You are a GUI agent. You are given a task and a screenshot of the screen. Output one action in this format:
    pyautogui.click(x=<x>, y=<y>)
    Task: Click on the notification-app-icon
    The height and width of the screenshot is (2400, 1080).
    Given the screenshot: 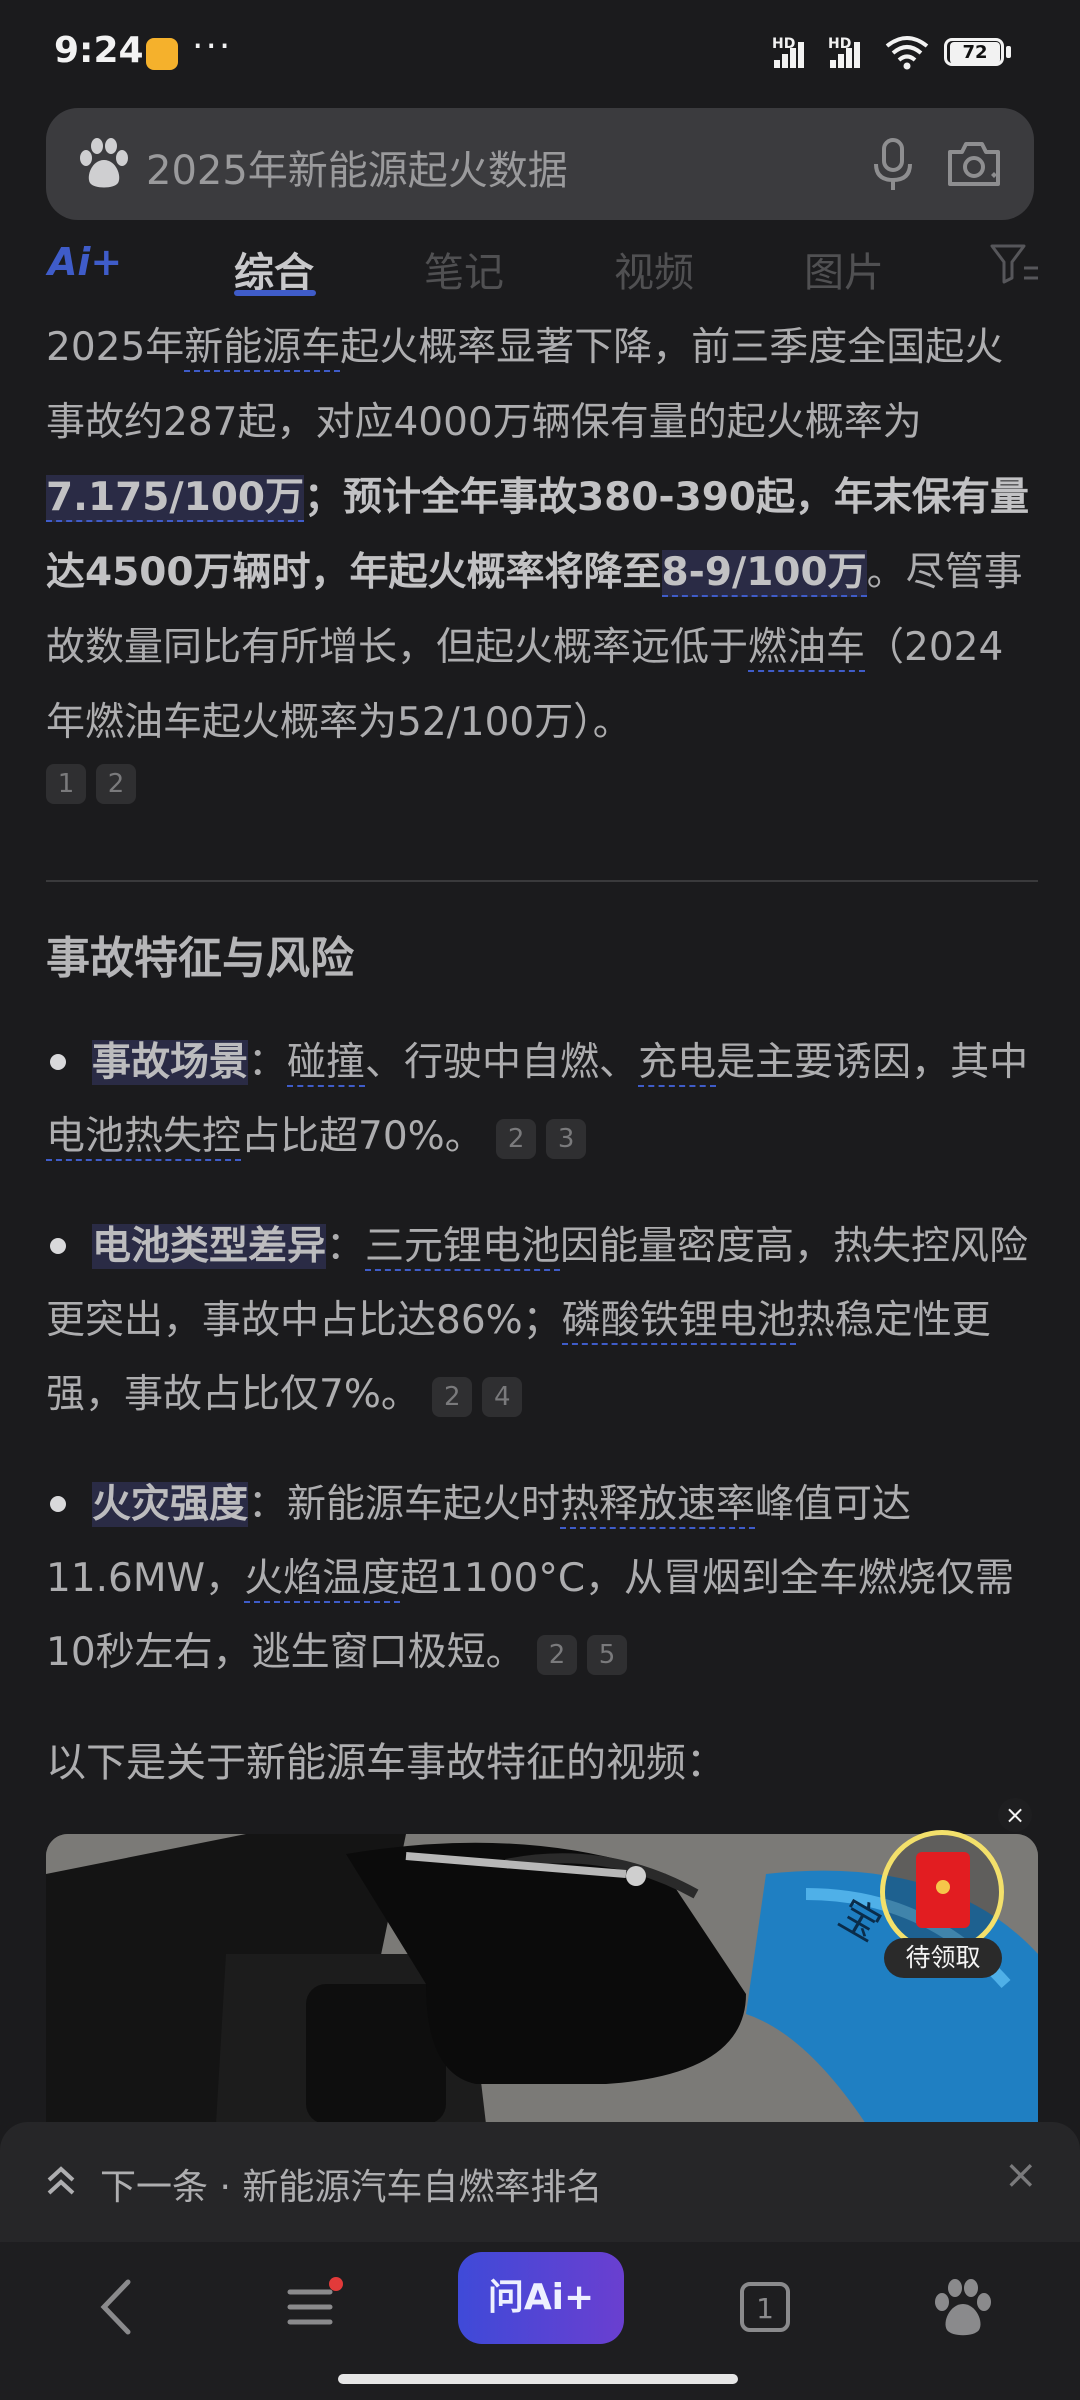 What is the action you would take?
    pyautogui.click(x=162, y=54)
    